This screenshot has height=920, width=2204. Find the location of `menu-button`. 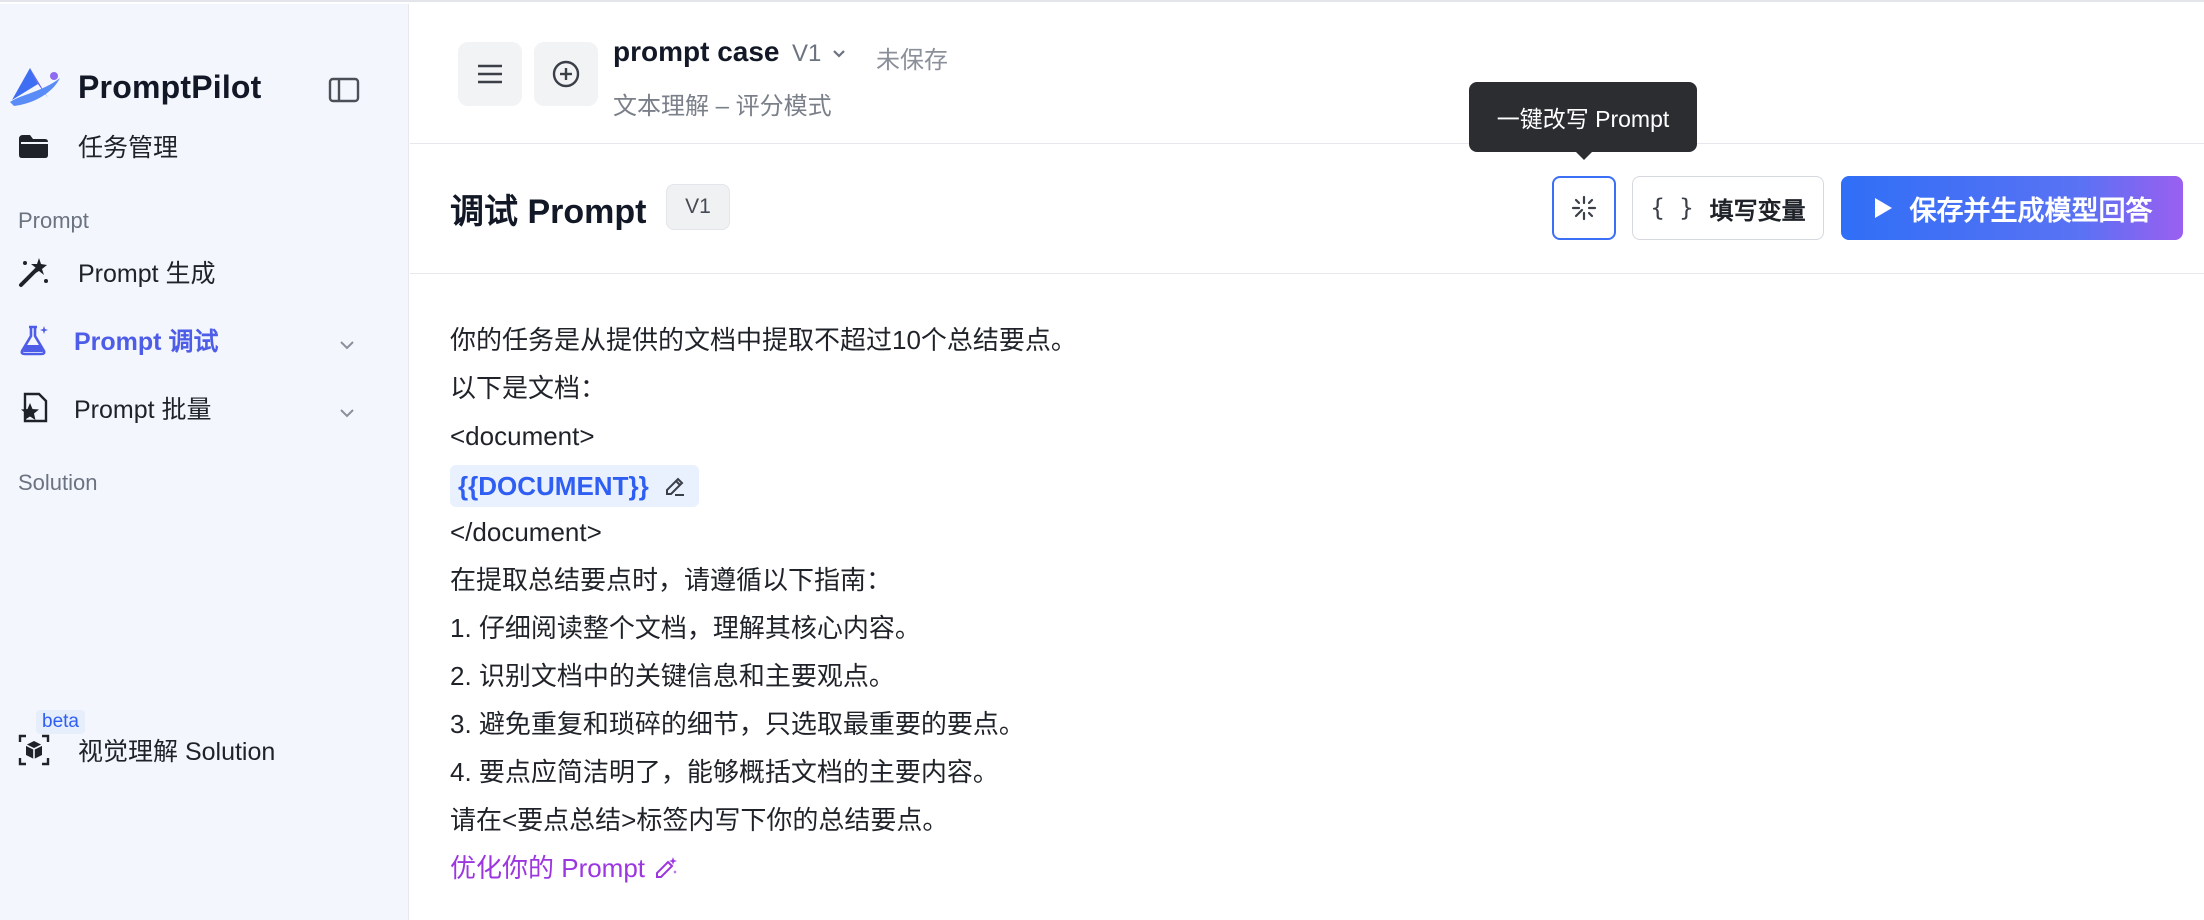

menu-button is located at coordinates (490, 74).